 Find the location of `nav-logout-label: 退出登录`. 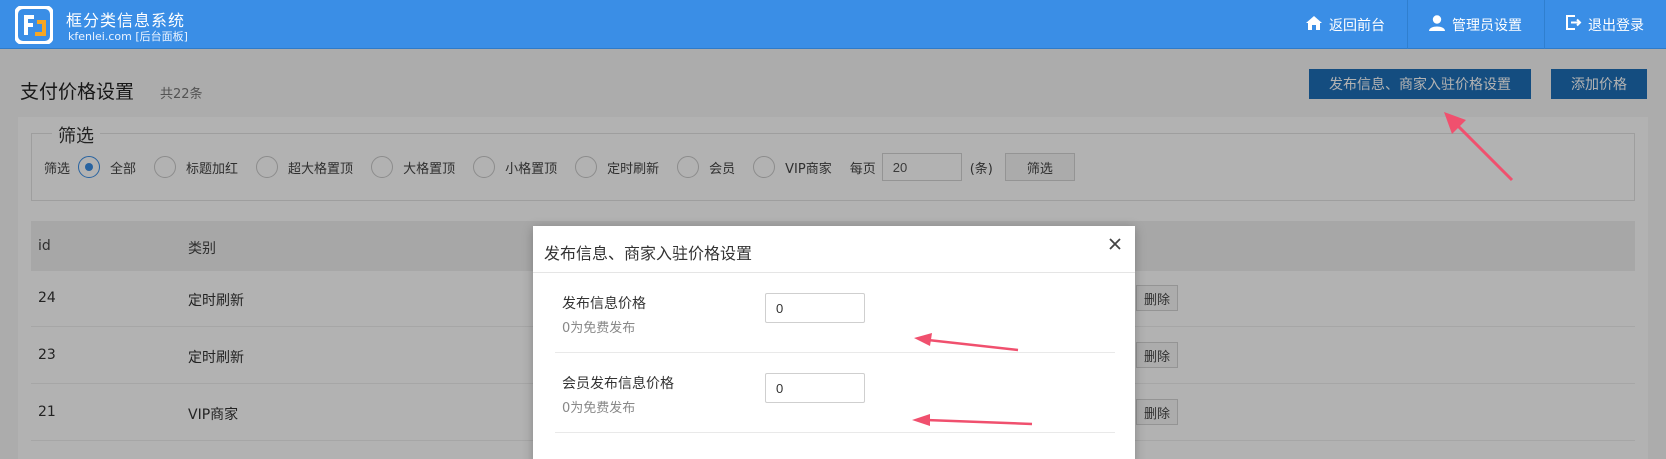

nav-logout-label: 退出登录 is located at coordinates (1616, 25).